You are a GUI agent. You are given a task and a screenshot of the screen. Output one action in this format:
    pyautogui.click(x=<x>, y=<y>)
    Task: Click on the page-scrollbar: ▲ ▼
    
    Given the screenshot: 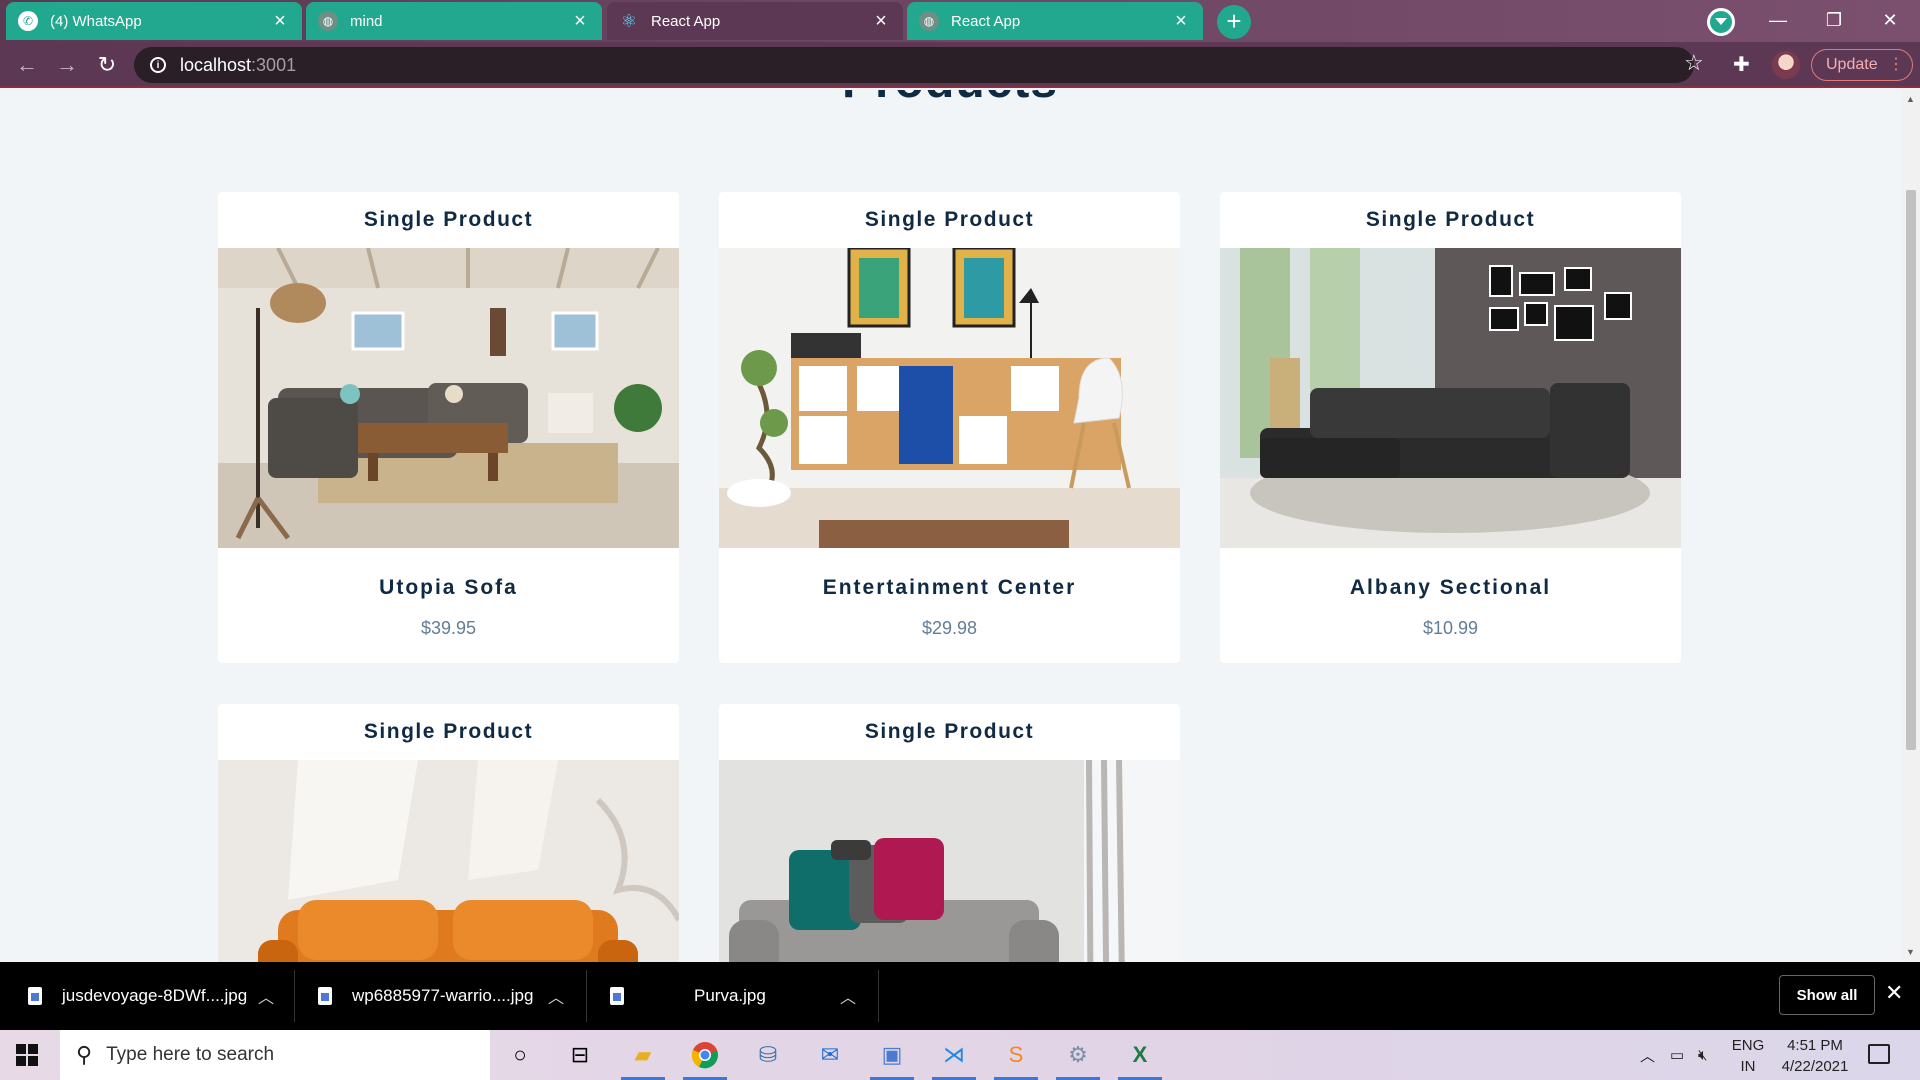 What is the action you would take?
    pyautogui.click(x=1911, y=526)
    